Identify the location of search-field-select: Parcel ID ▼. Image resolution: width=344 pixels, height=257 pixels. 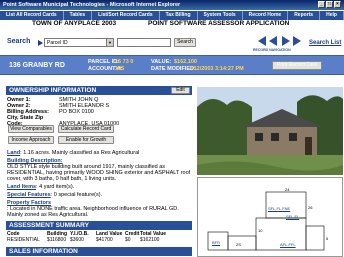
(79, 42).